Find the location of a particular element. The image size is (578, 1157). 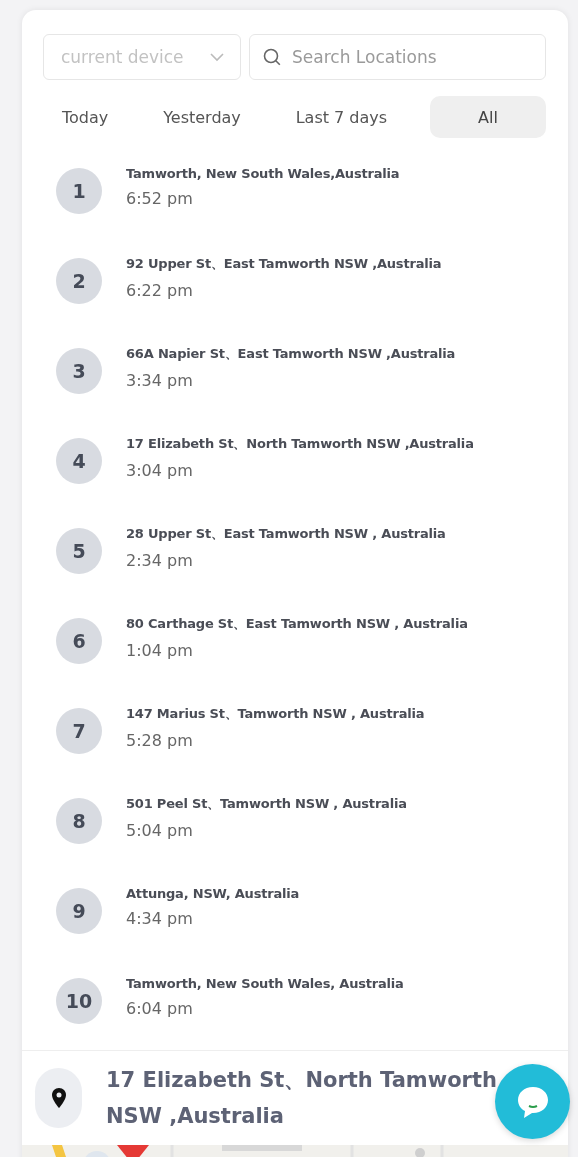

pin-button is located at coordinates (58, 1098).